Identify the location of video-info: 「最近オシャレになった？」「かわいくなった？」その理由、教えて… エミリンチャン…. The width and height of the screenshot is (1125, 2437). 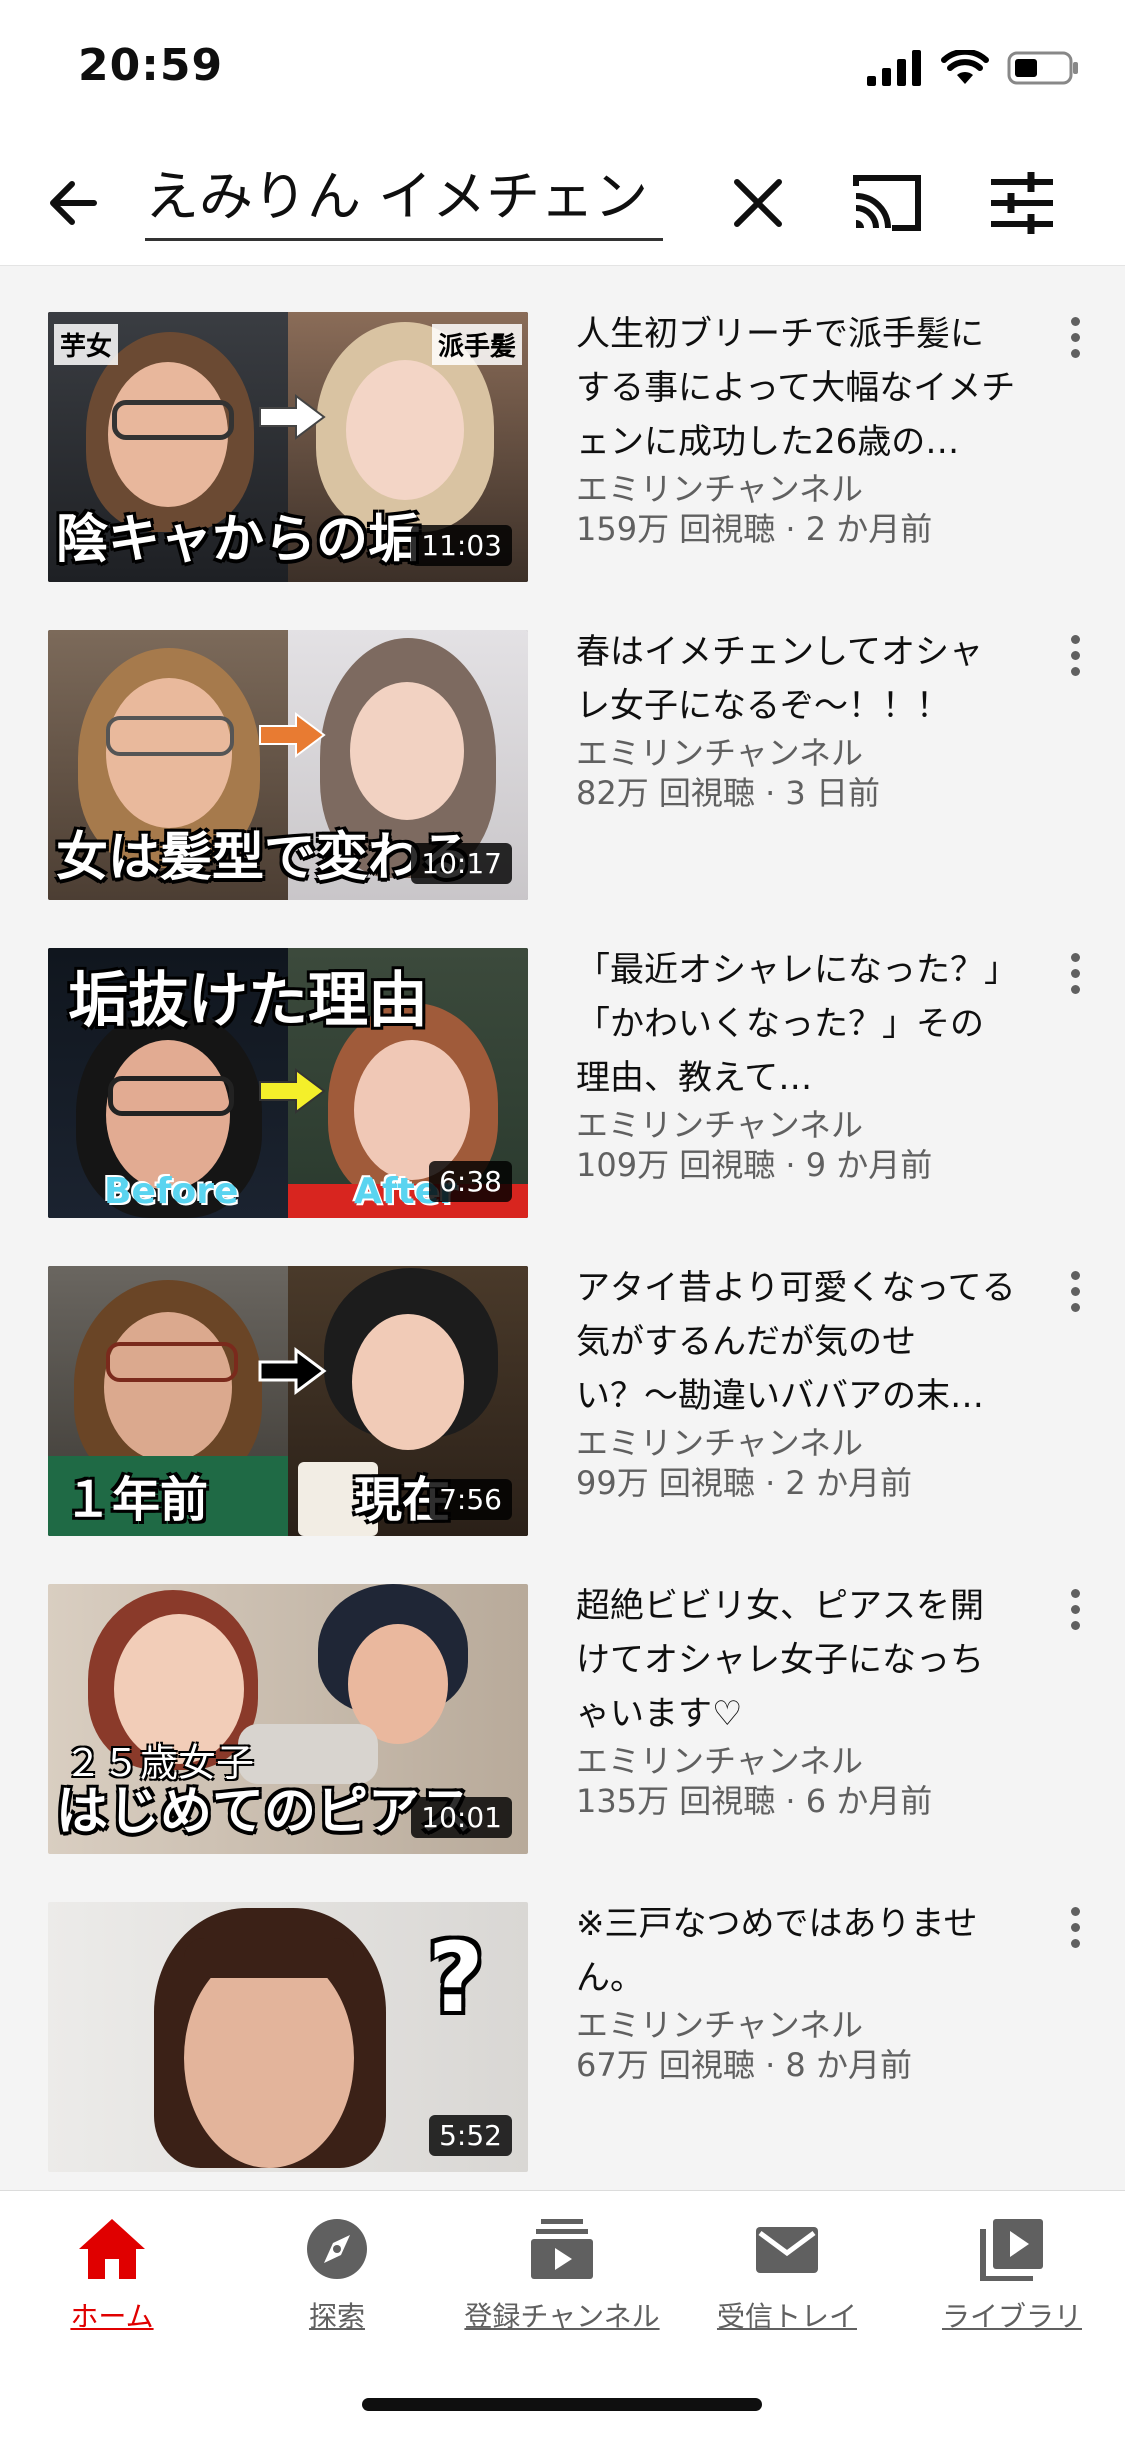
(796, 1064).